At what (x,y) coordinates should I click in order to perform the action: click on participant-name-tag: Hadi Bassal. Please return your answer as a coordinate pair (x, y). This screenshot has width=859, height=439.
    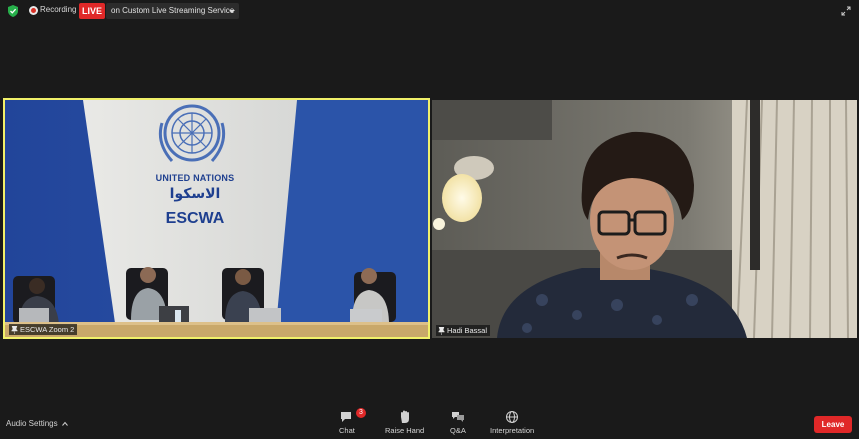
    Looking at the image, I should click on (463, 330).